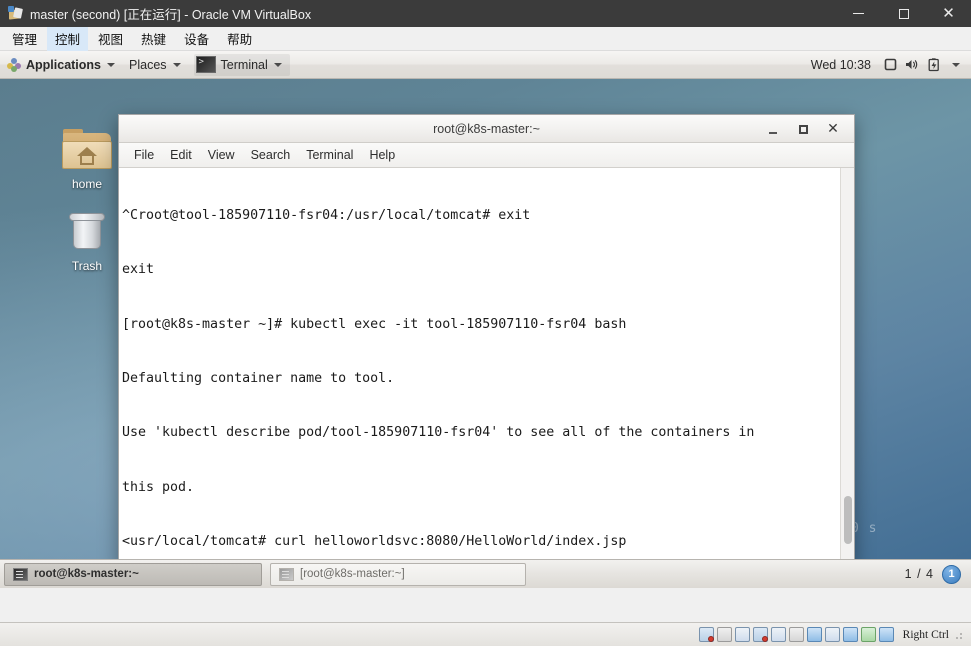 The width and height of the screenshot is (971, 646). Describe the element at coordinates (850, 634) in the screenshot. I see `recording-icon` at that location.